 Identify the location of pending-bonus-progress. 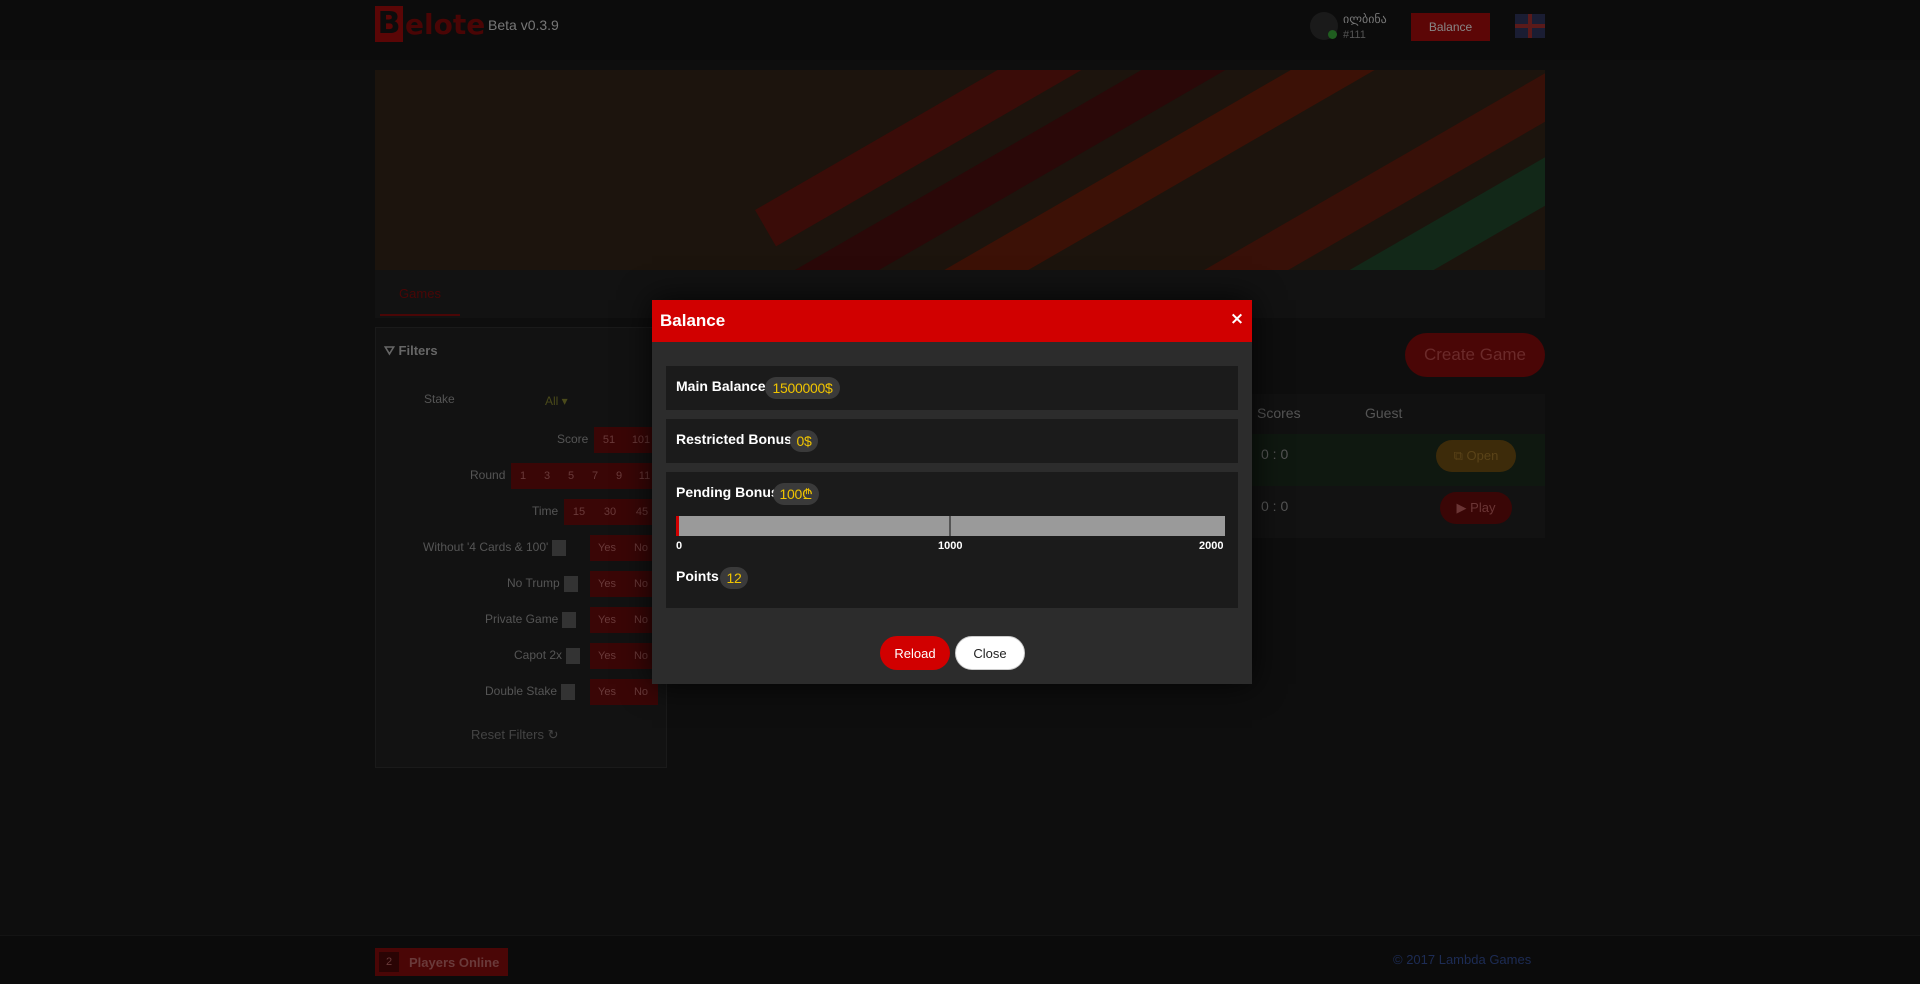
(950, 526).